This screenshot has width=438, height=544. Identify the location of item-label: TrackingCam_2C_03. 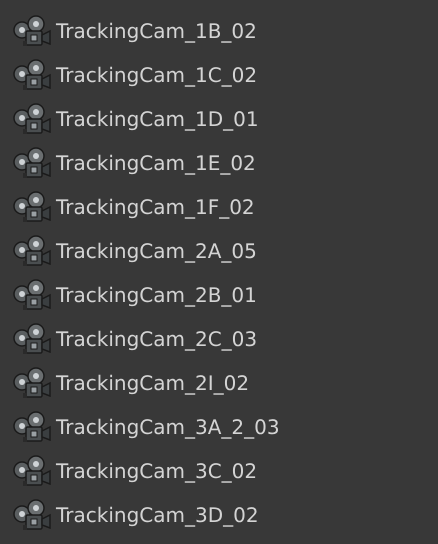
(157, 339).